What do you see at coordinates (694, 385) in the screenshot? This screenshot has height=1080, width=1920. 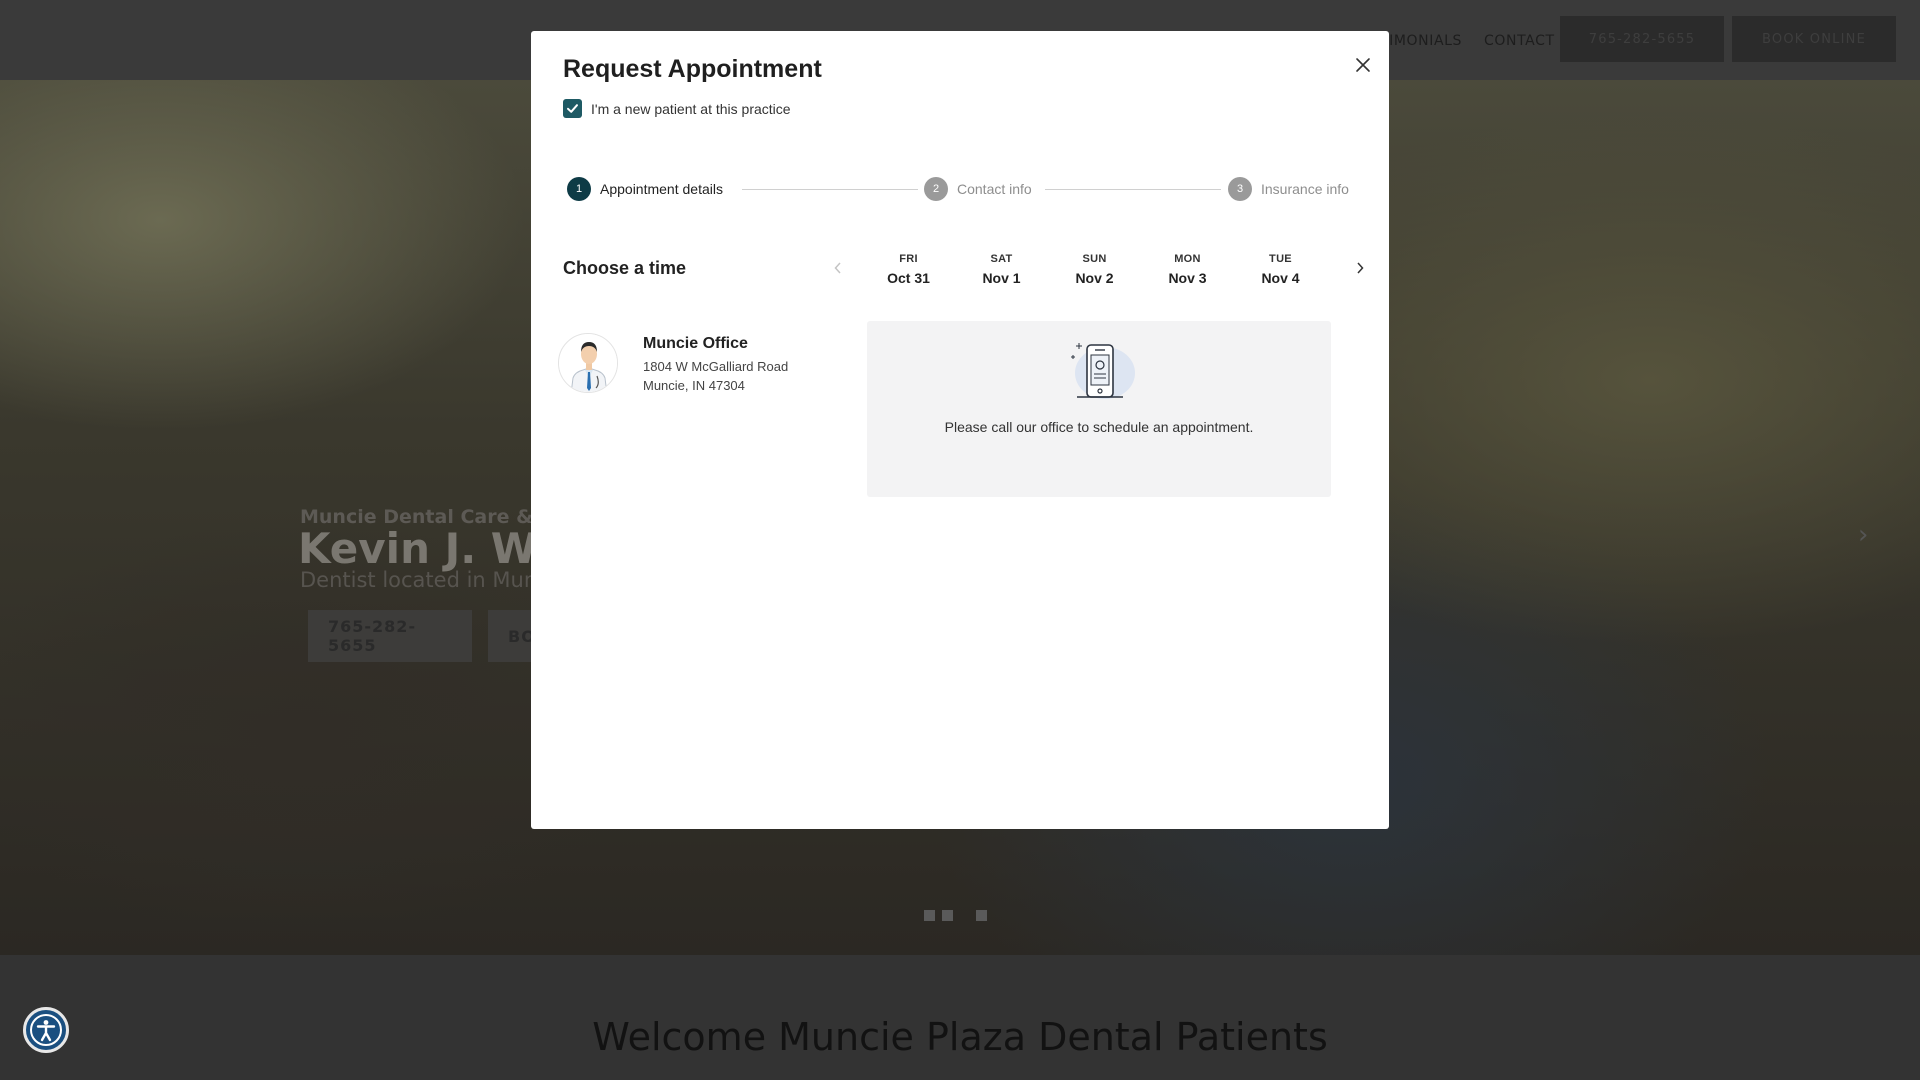 I see `office-address-line2: Muncie, IN 47304` at bounding box center [694, 385].